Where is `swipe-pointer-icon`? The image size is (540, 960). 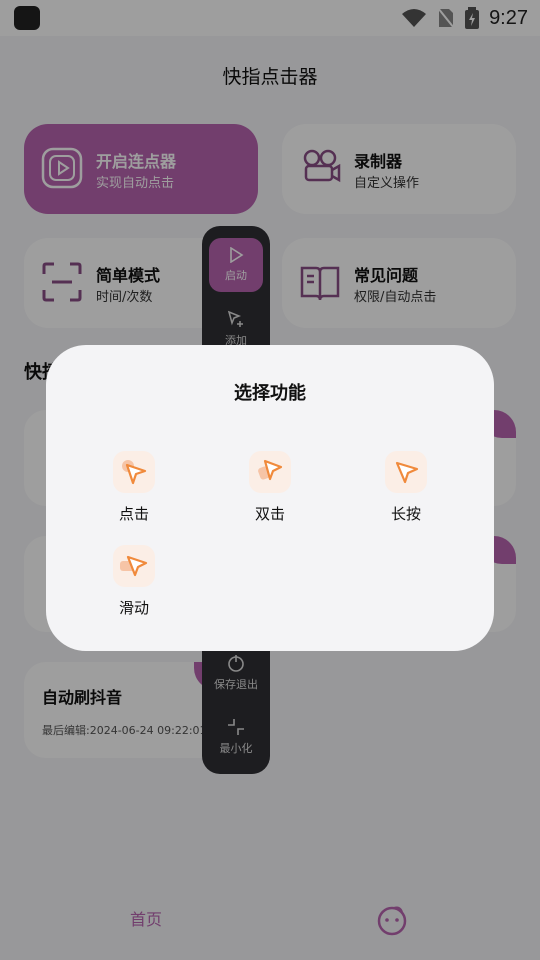 swipe-pointer-icon is located at coordinates (134, 566).